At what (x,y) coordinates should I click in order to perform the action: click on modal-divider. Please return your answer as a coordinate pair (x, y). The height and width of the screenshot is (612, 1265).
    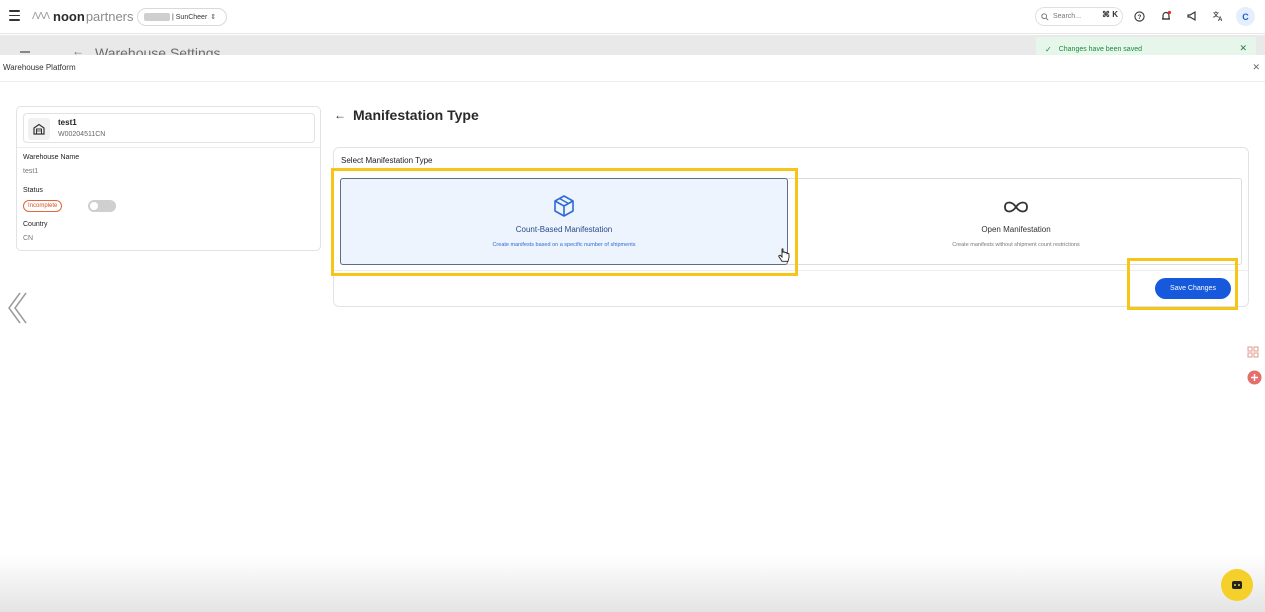
    Looking at the image, I should click on (632, 81).